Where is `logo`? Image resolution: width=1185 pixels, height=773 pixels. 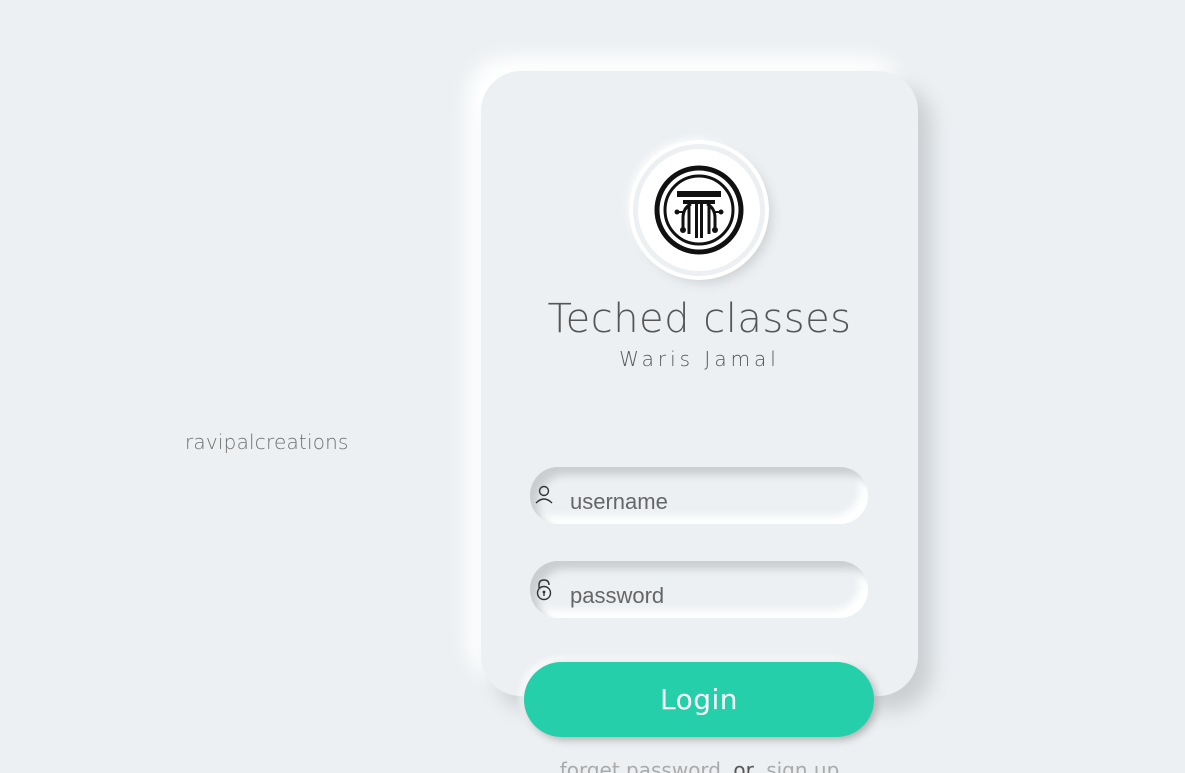 logo is located at coordinates (699, 210).